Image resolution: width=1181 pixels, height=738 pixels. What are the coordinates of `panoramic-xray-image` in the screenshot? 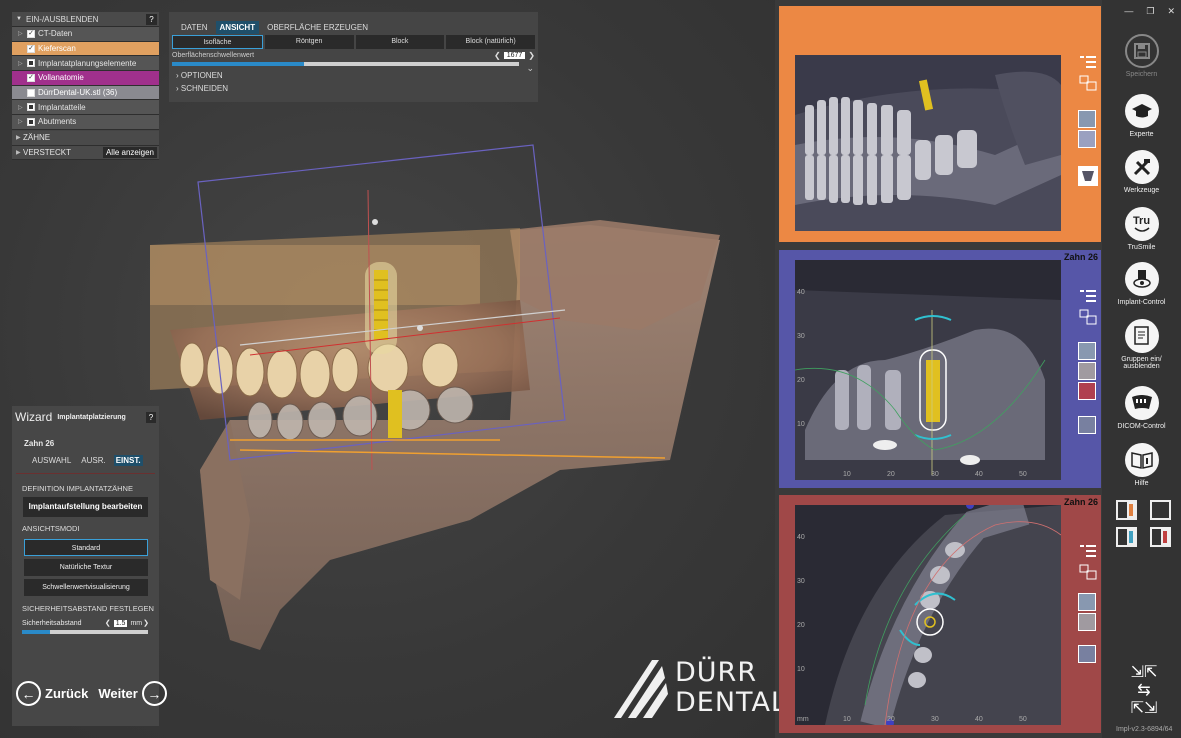 It's located at (928, 143).